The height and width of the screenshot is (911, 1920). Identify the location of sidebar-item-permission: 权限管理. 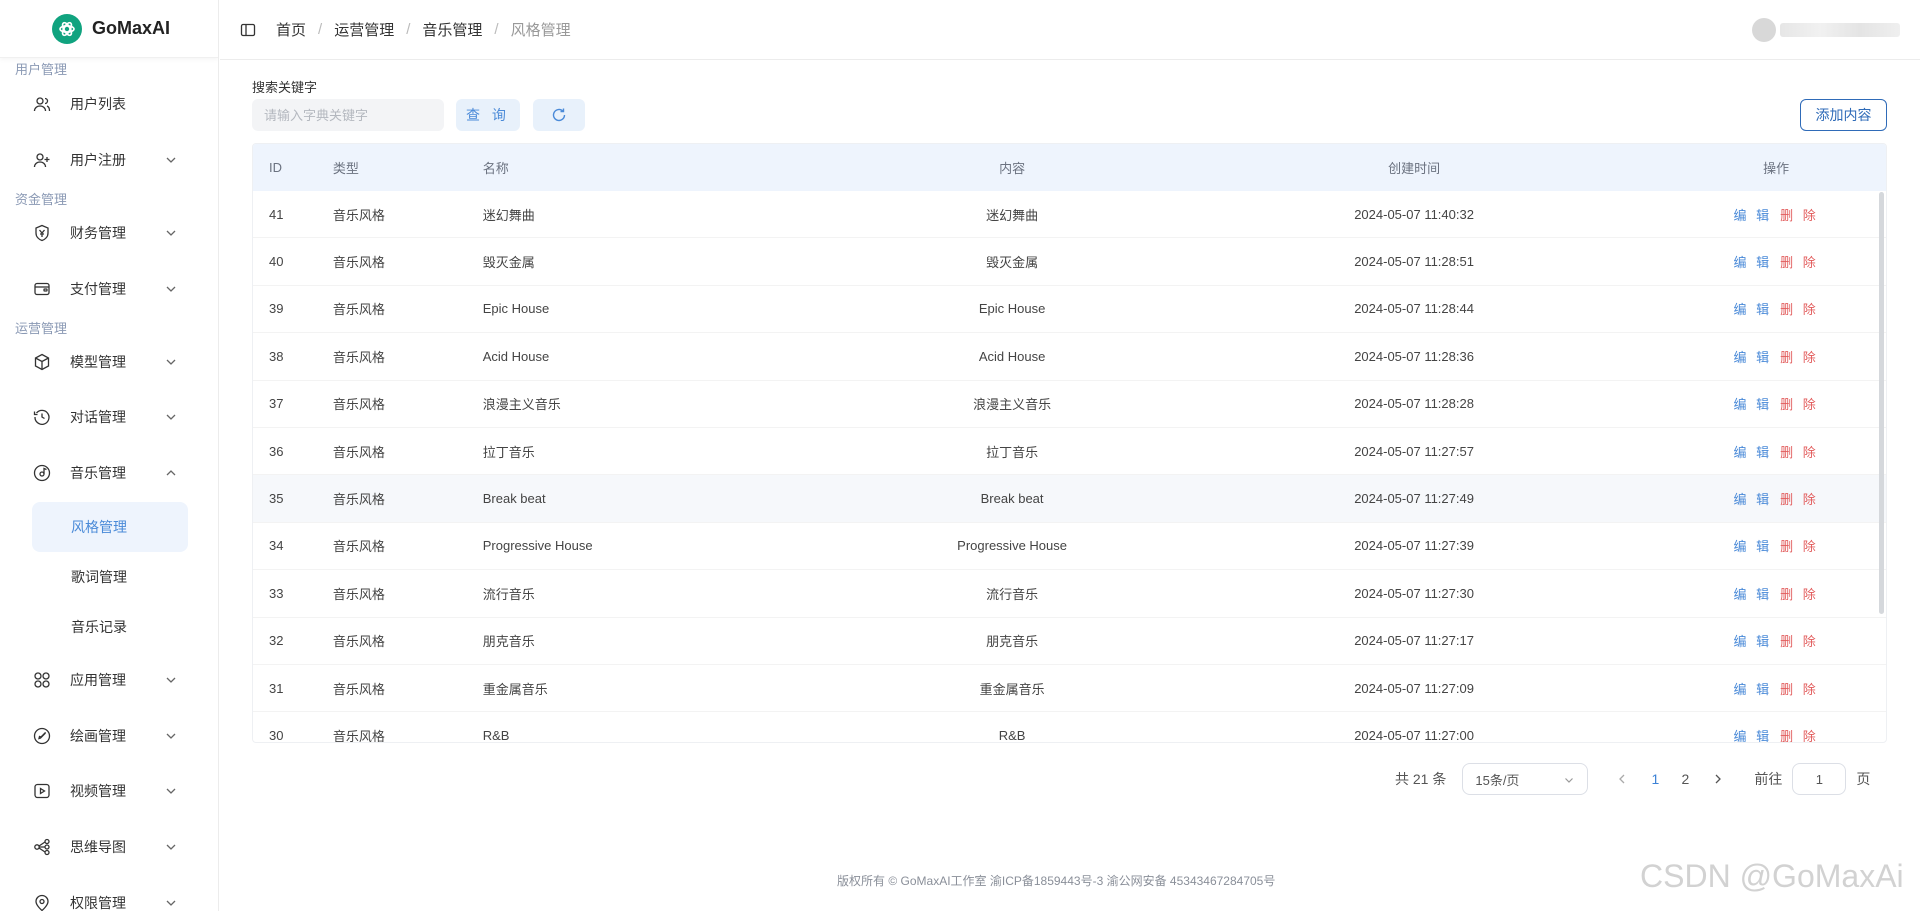
(110, 897).